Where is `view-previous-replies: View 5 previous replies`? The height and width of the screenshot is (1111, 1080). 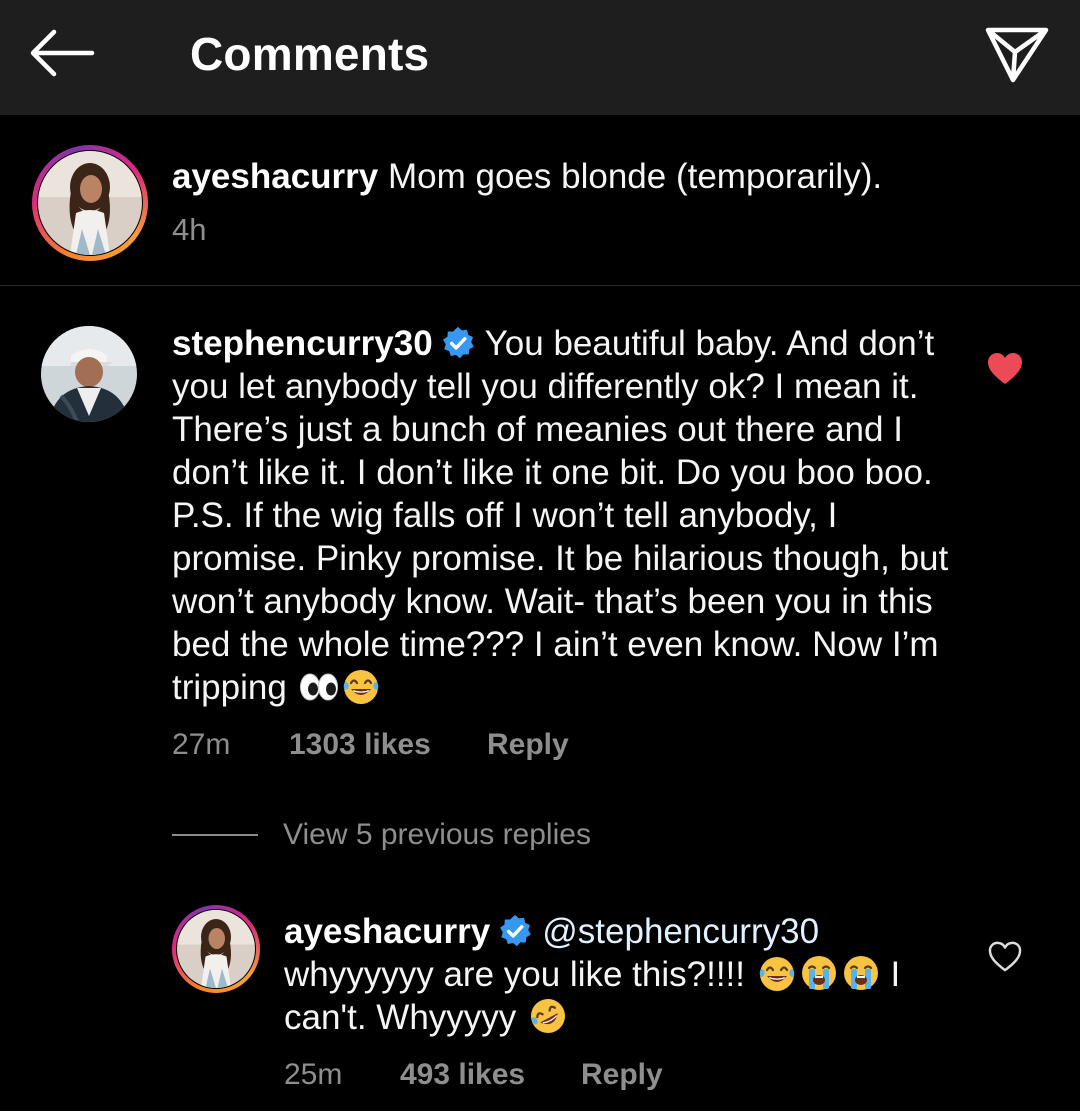 view-previous-replies: View 5 previous replies is located at coordinates (472, 837).